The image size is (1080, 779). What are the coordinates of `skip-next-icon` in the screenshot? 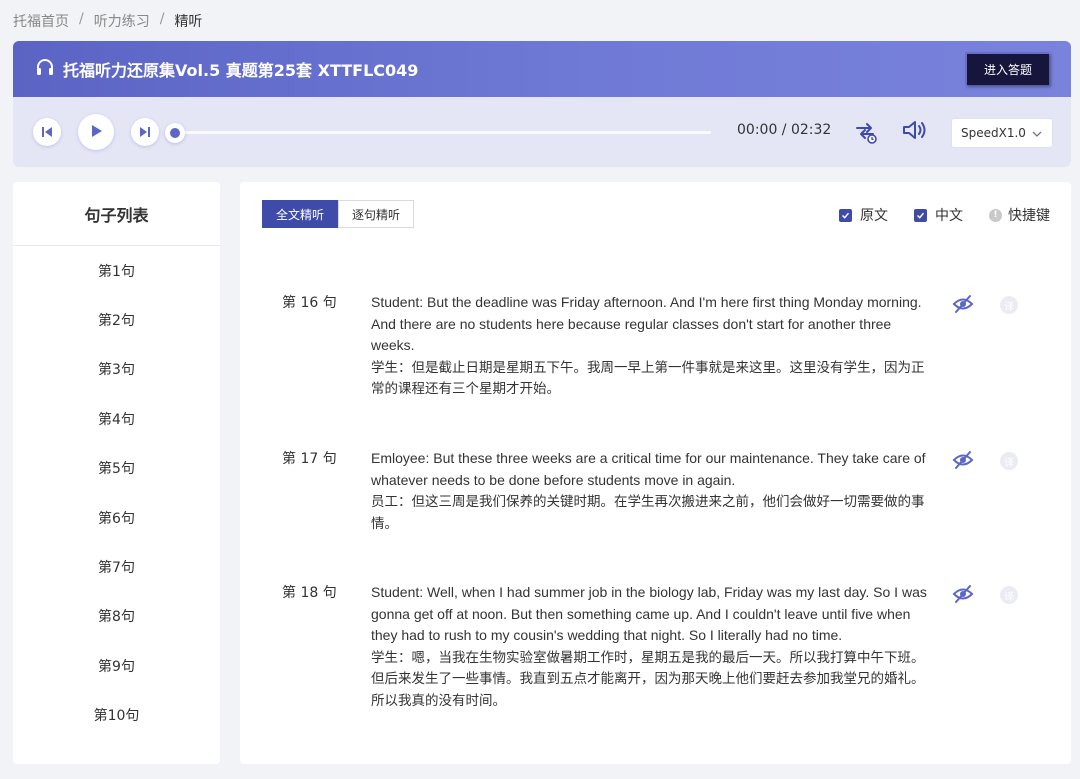 It's located at (145, 132).